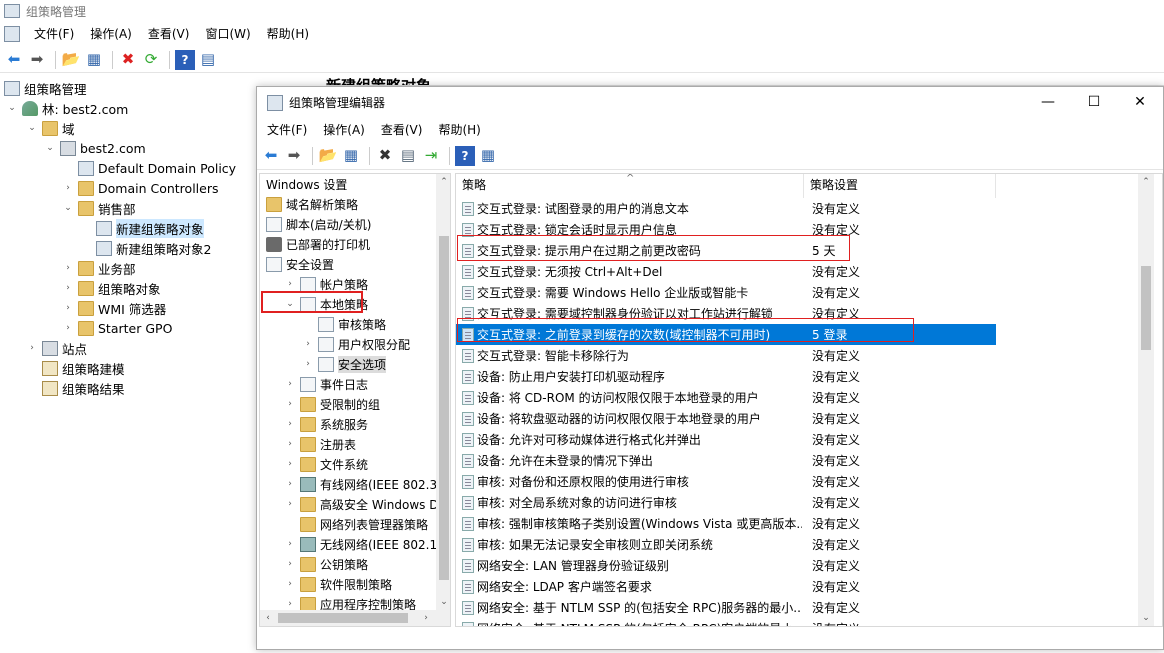  What do you see at coordinates (300, 264) in the screenshot?
I see `editor-tree-item: 安全设置` at bounding box center [300, 264].